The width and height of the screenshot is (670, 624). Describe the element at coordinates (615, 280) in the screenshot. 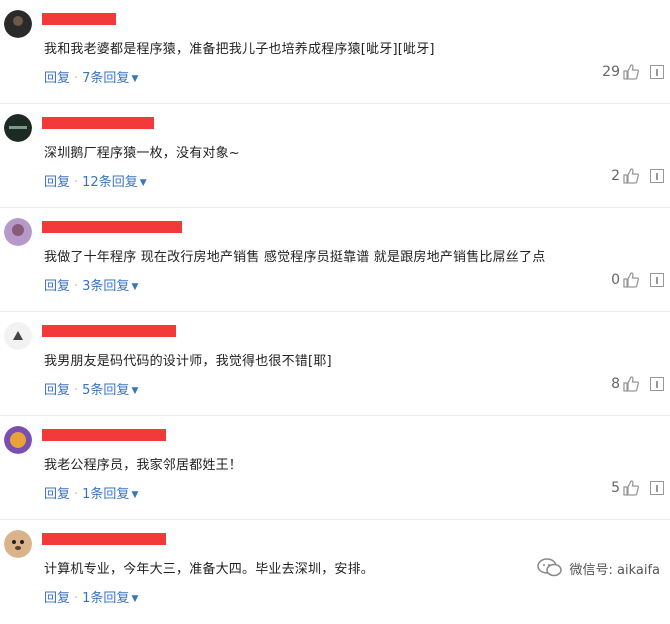

I see `like-count: 0` at that location.